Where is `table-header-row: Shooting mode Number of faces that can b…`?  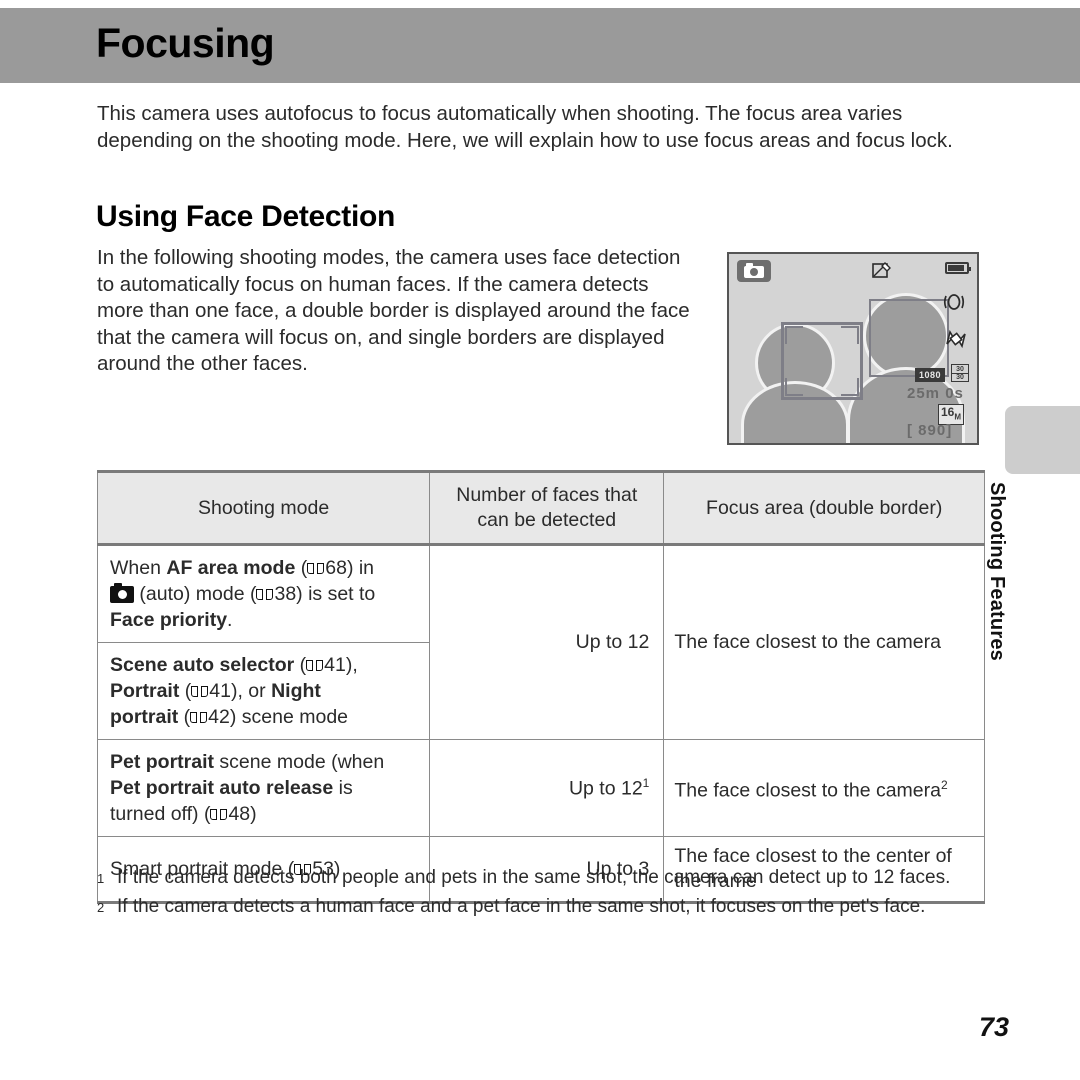
table-header-row: Shooting mode Number of faces that can b… is located at coordinates (540, 508).